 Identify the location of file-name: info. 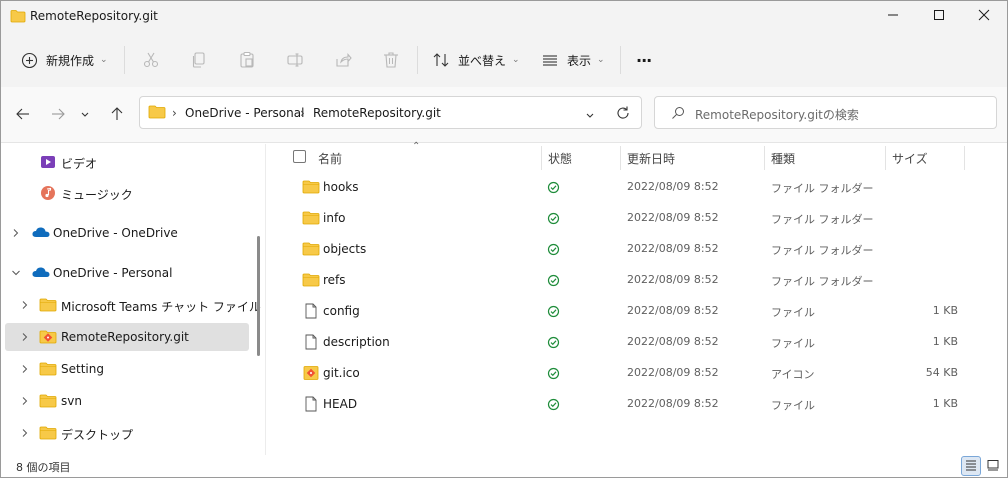
(334, 218).